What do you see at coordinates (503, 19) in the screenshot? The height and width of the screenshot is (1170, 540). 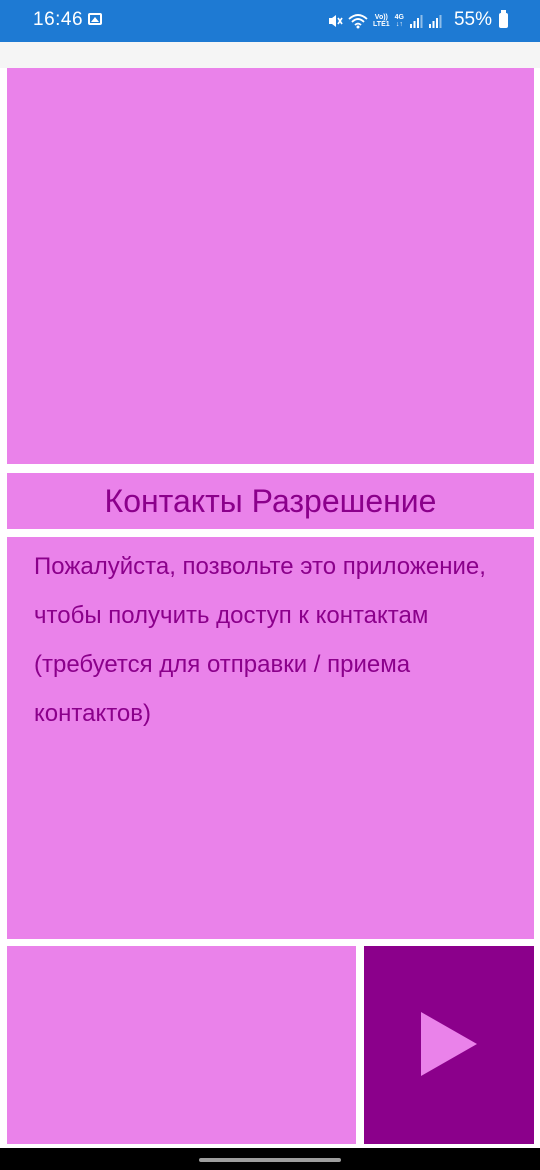 I see `battery-icon` at bounding box center [503, 19].